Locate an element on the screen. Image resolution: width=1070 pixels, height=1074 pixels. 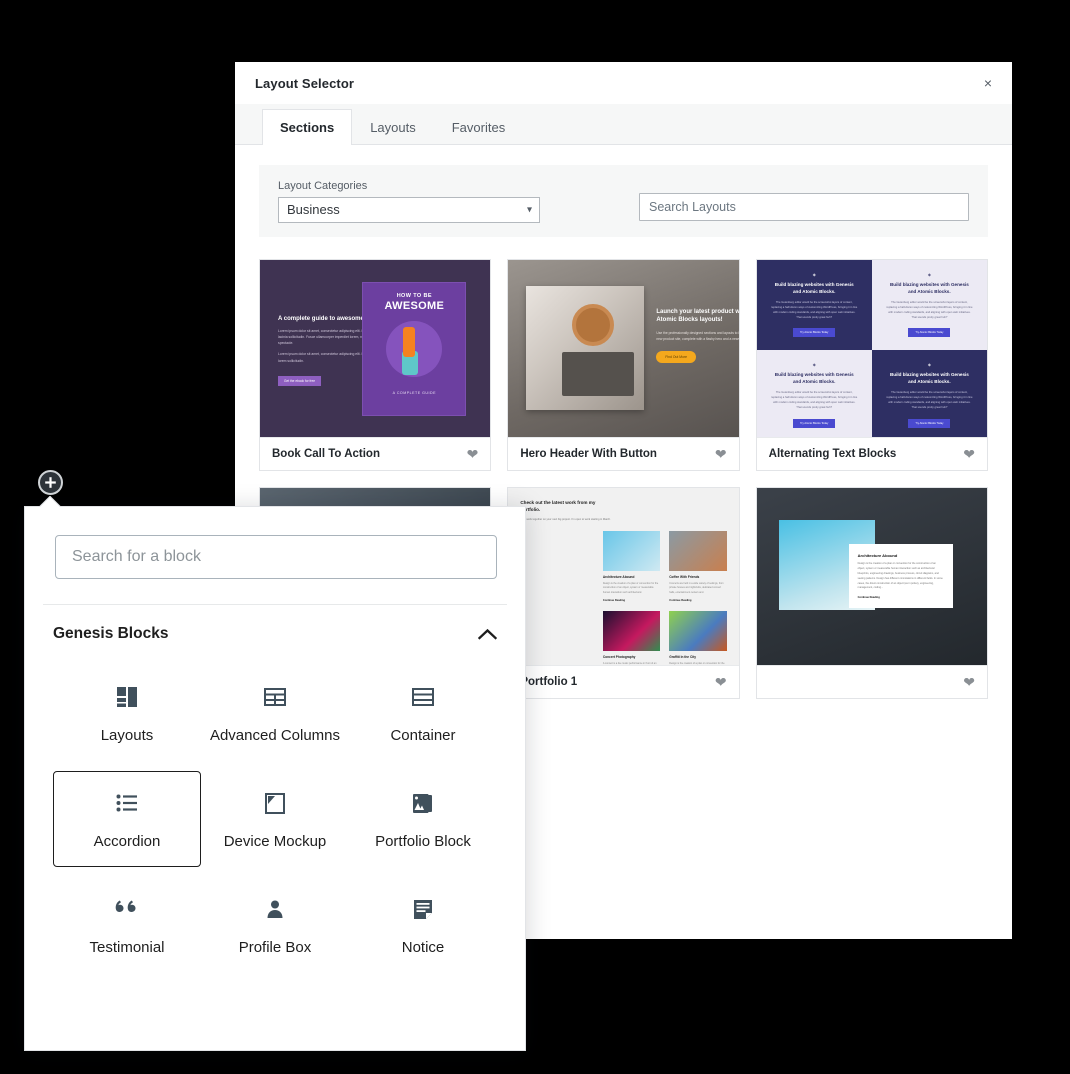
chevron-up-icon is located at coordinates (487, 634).